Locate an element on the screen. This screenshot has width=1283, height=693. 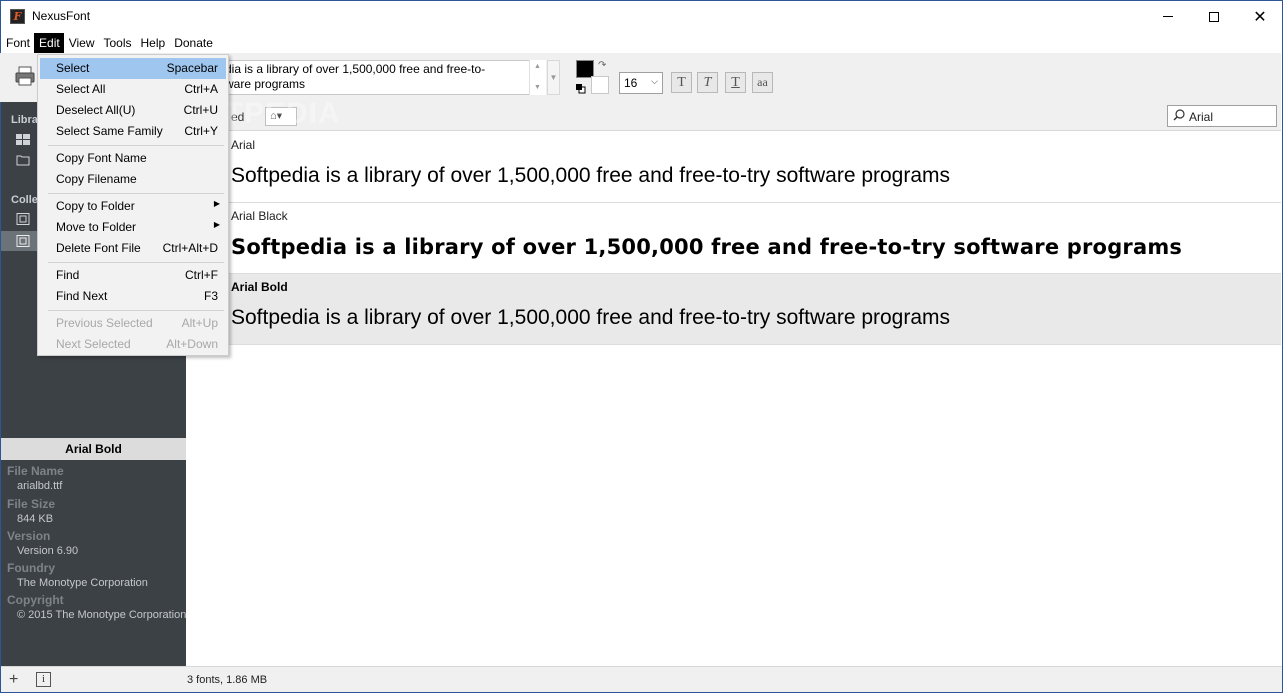
menu-previous-selected-label: Previous Selected is located at coordinates (104, 323).